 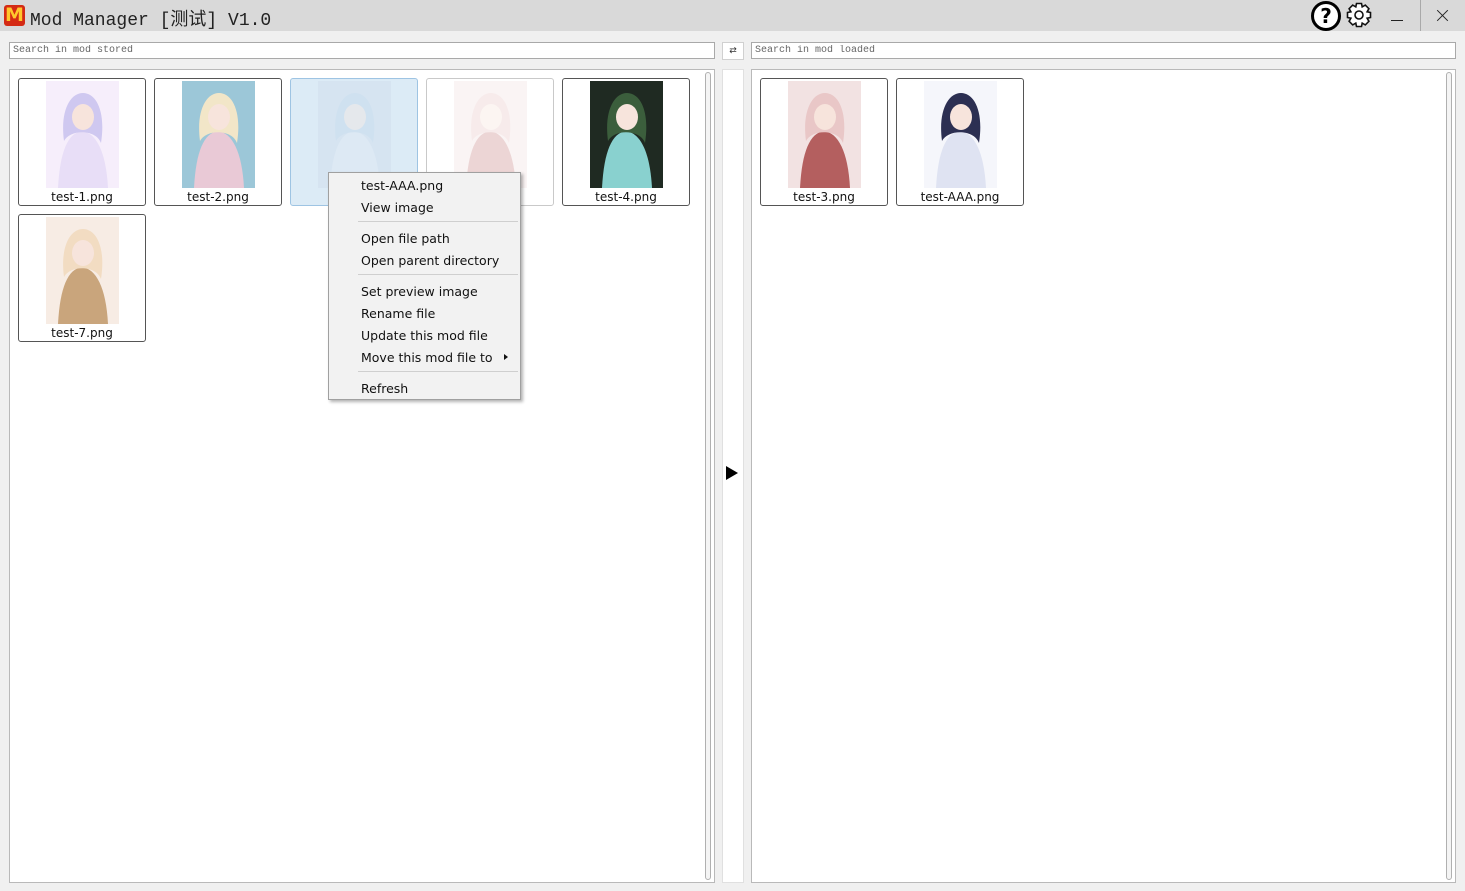 What do you see at coordinates (427, 357) in the screenshot?
I see `menu-item-move-mod-file-to: Move this mod file to` at bounding box center [427, 357].